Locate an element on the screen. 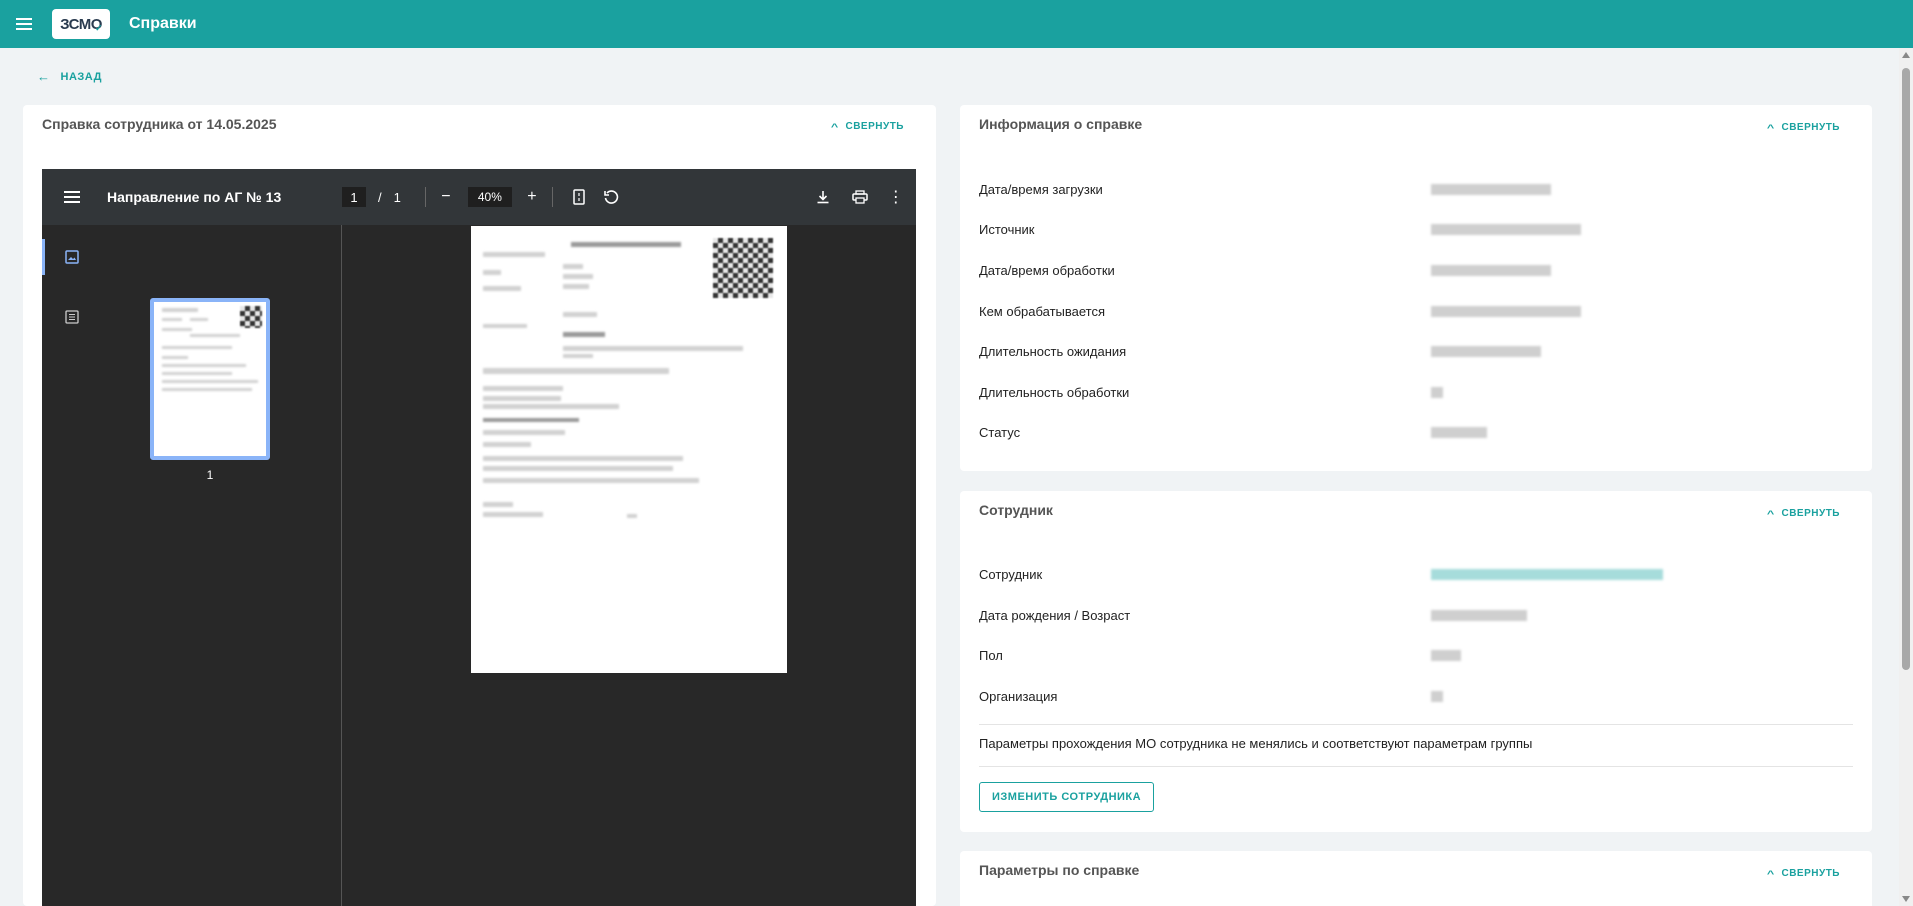 This screenshot has height=906, width=1913. pdf-document-title: Направление по АГ № 13 is located at coordinates (194, 197).